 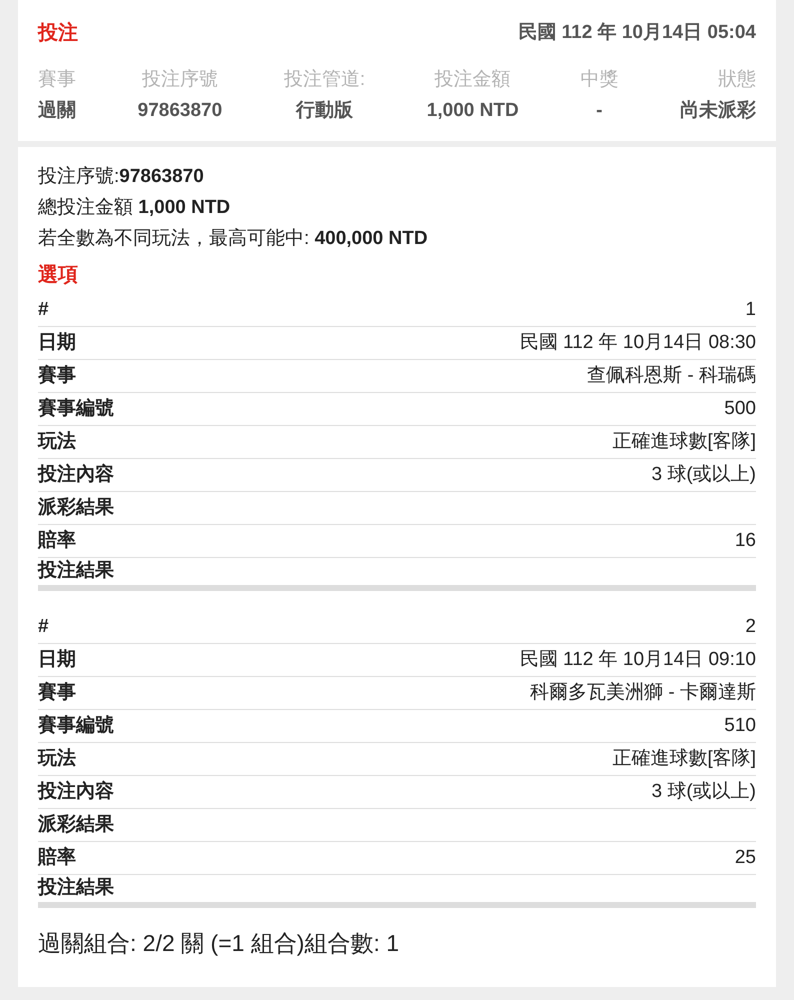 I want to click on table-cell-text: 行動版, so click(x=324, y=110).